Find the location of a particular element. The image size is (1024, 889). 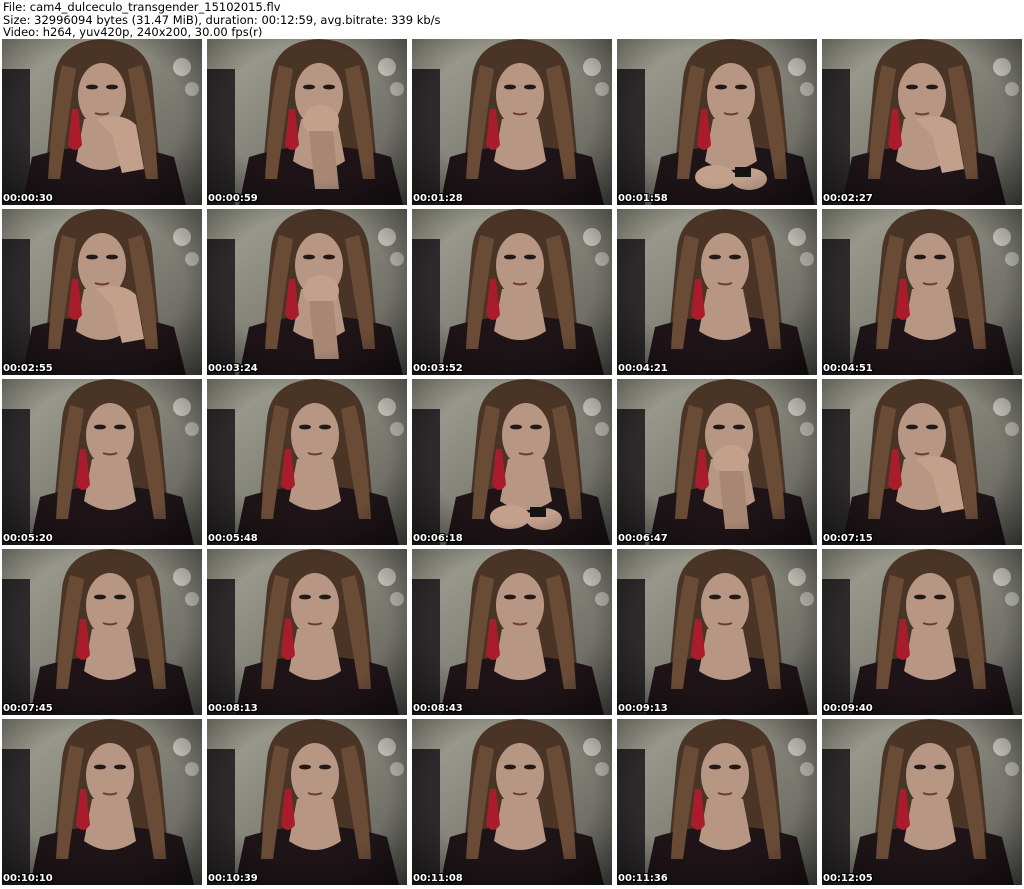

thumbnail-timestamp: 00:08:13 is located at coordinates (233, 708).